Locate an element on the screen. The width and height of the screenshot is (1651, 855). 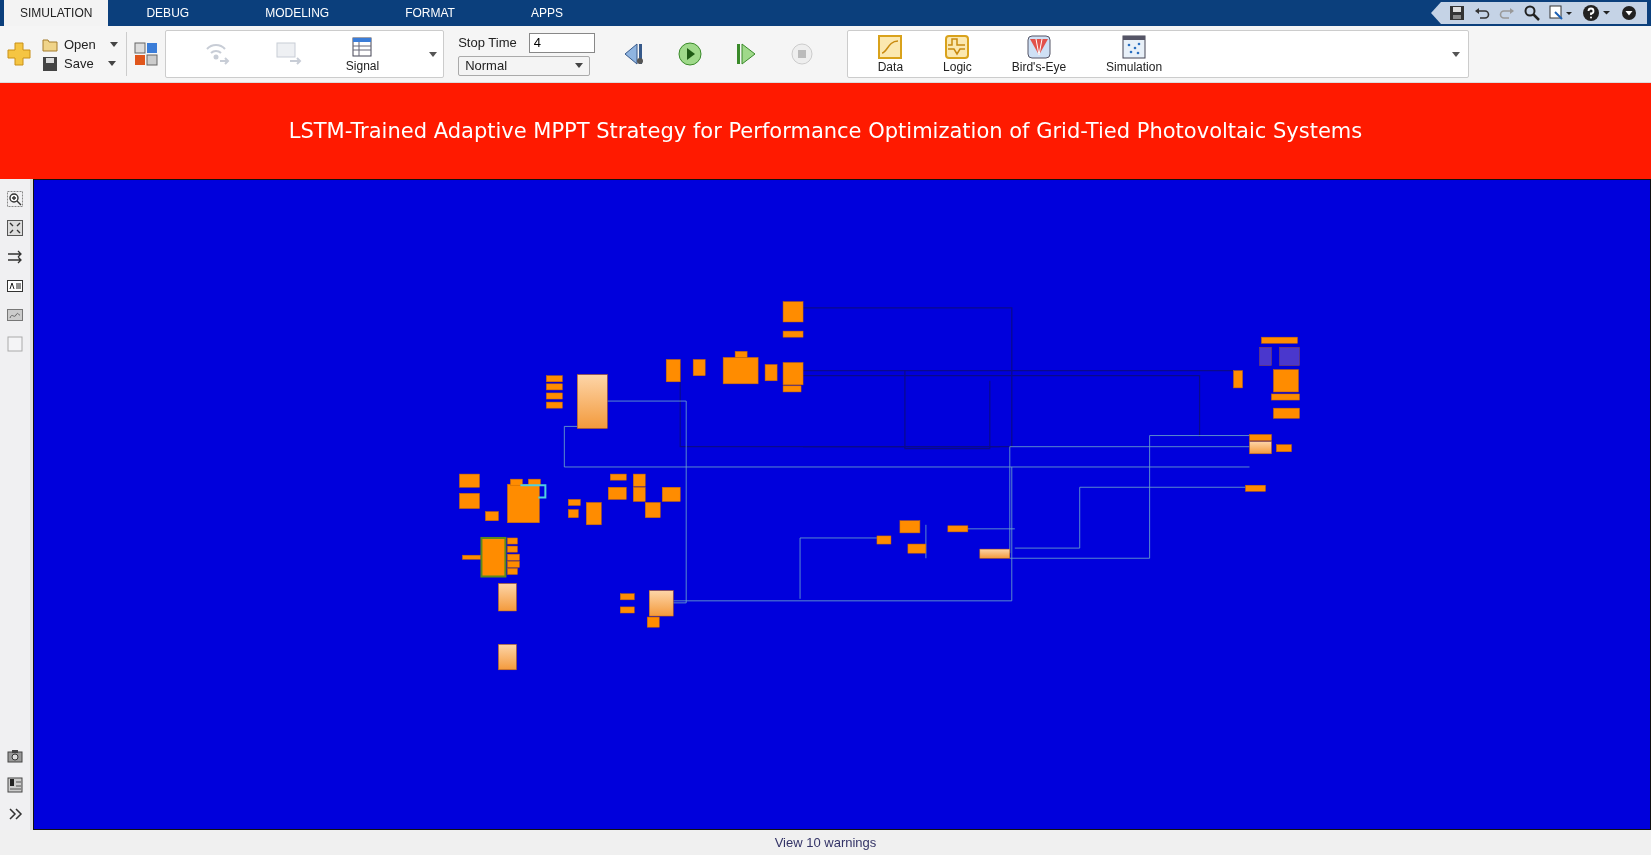
library-grid-icon is located at coordinates (145, 54).